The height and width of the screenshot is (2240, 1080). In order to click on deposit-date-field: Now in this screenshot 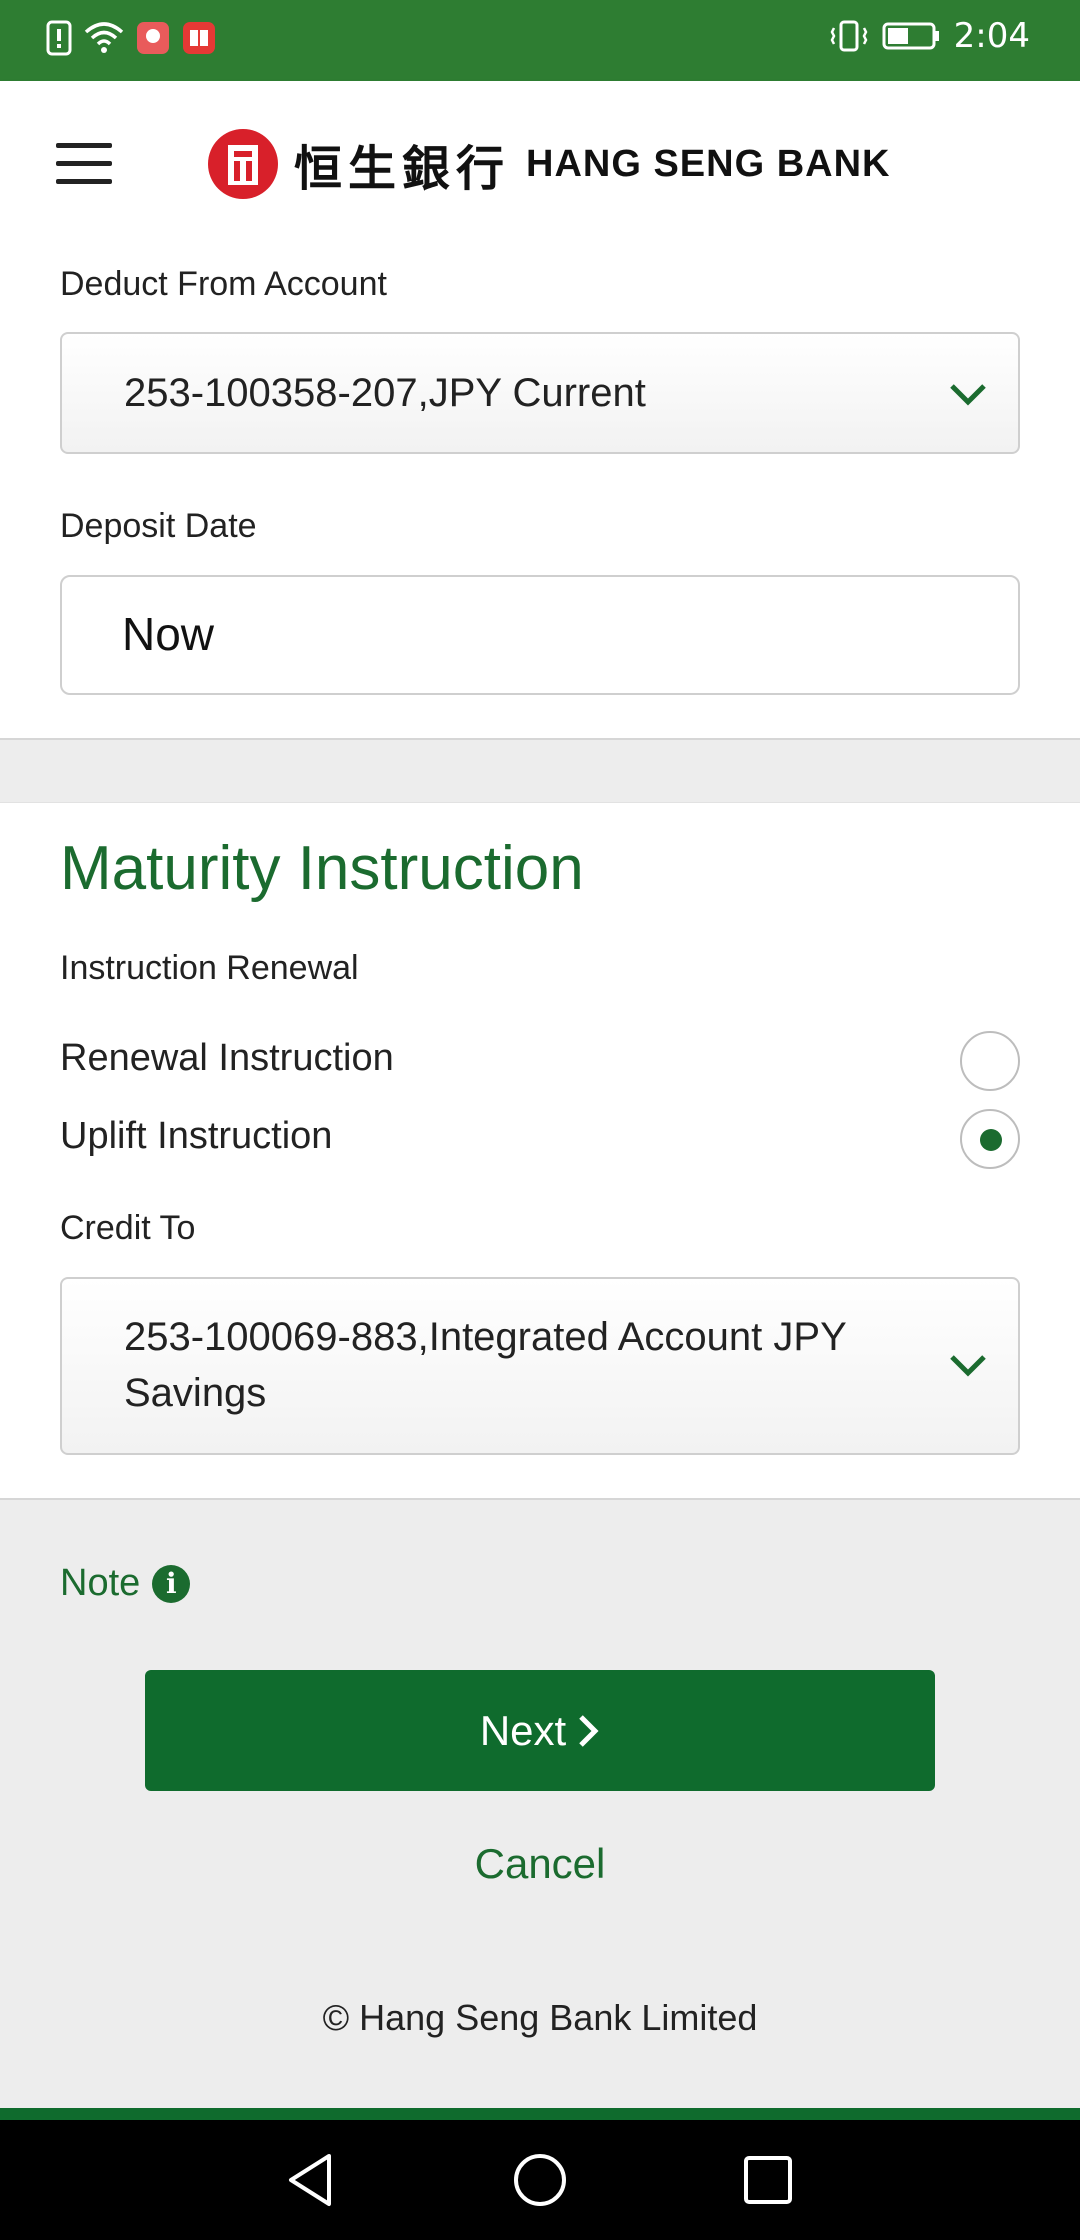, I will do `click(540, 635)`.